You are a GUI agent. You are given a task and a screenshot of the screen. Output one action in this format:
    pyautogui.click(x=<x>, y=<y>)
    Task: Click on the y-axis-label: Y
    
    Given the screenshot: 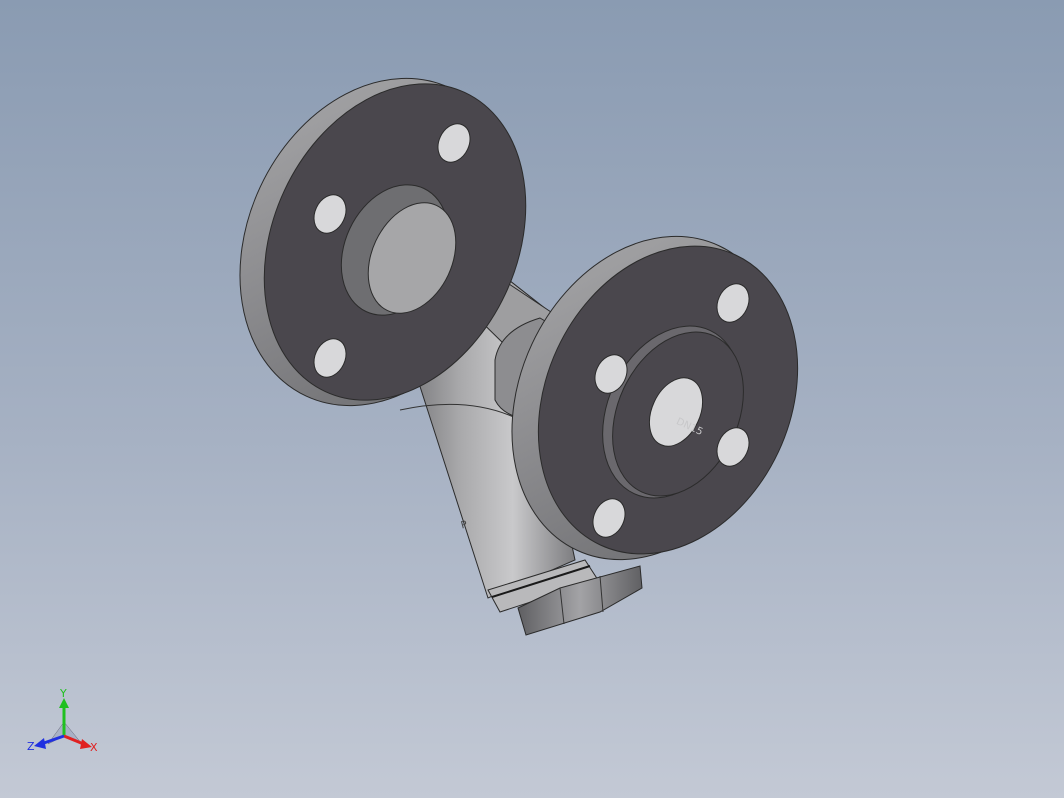 What is the action you would take?
    pyautogui.click(x=63, y=693)
    